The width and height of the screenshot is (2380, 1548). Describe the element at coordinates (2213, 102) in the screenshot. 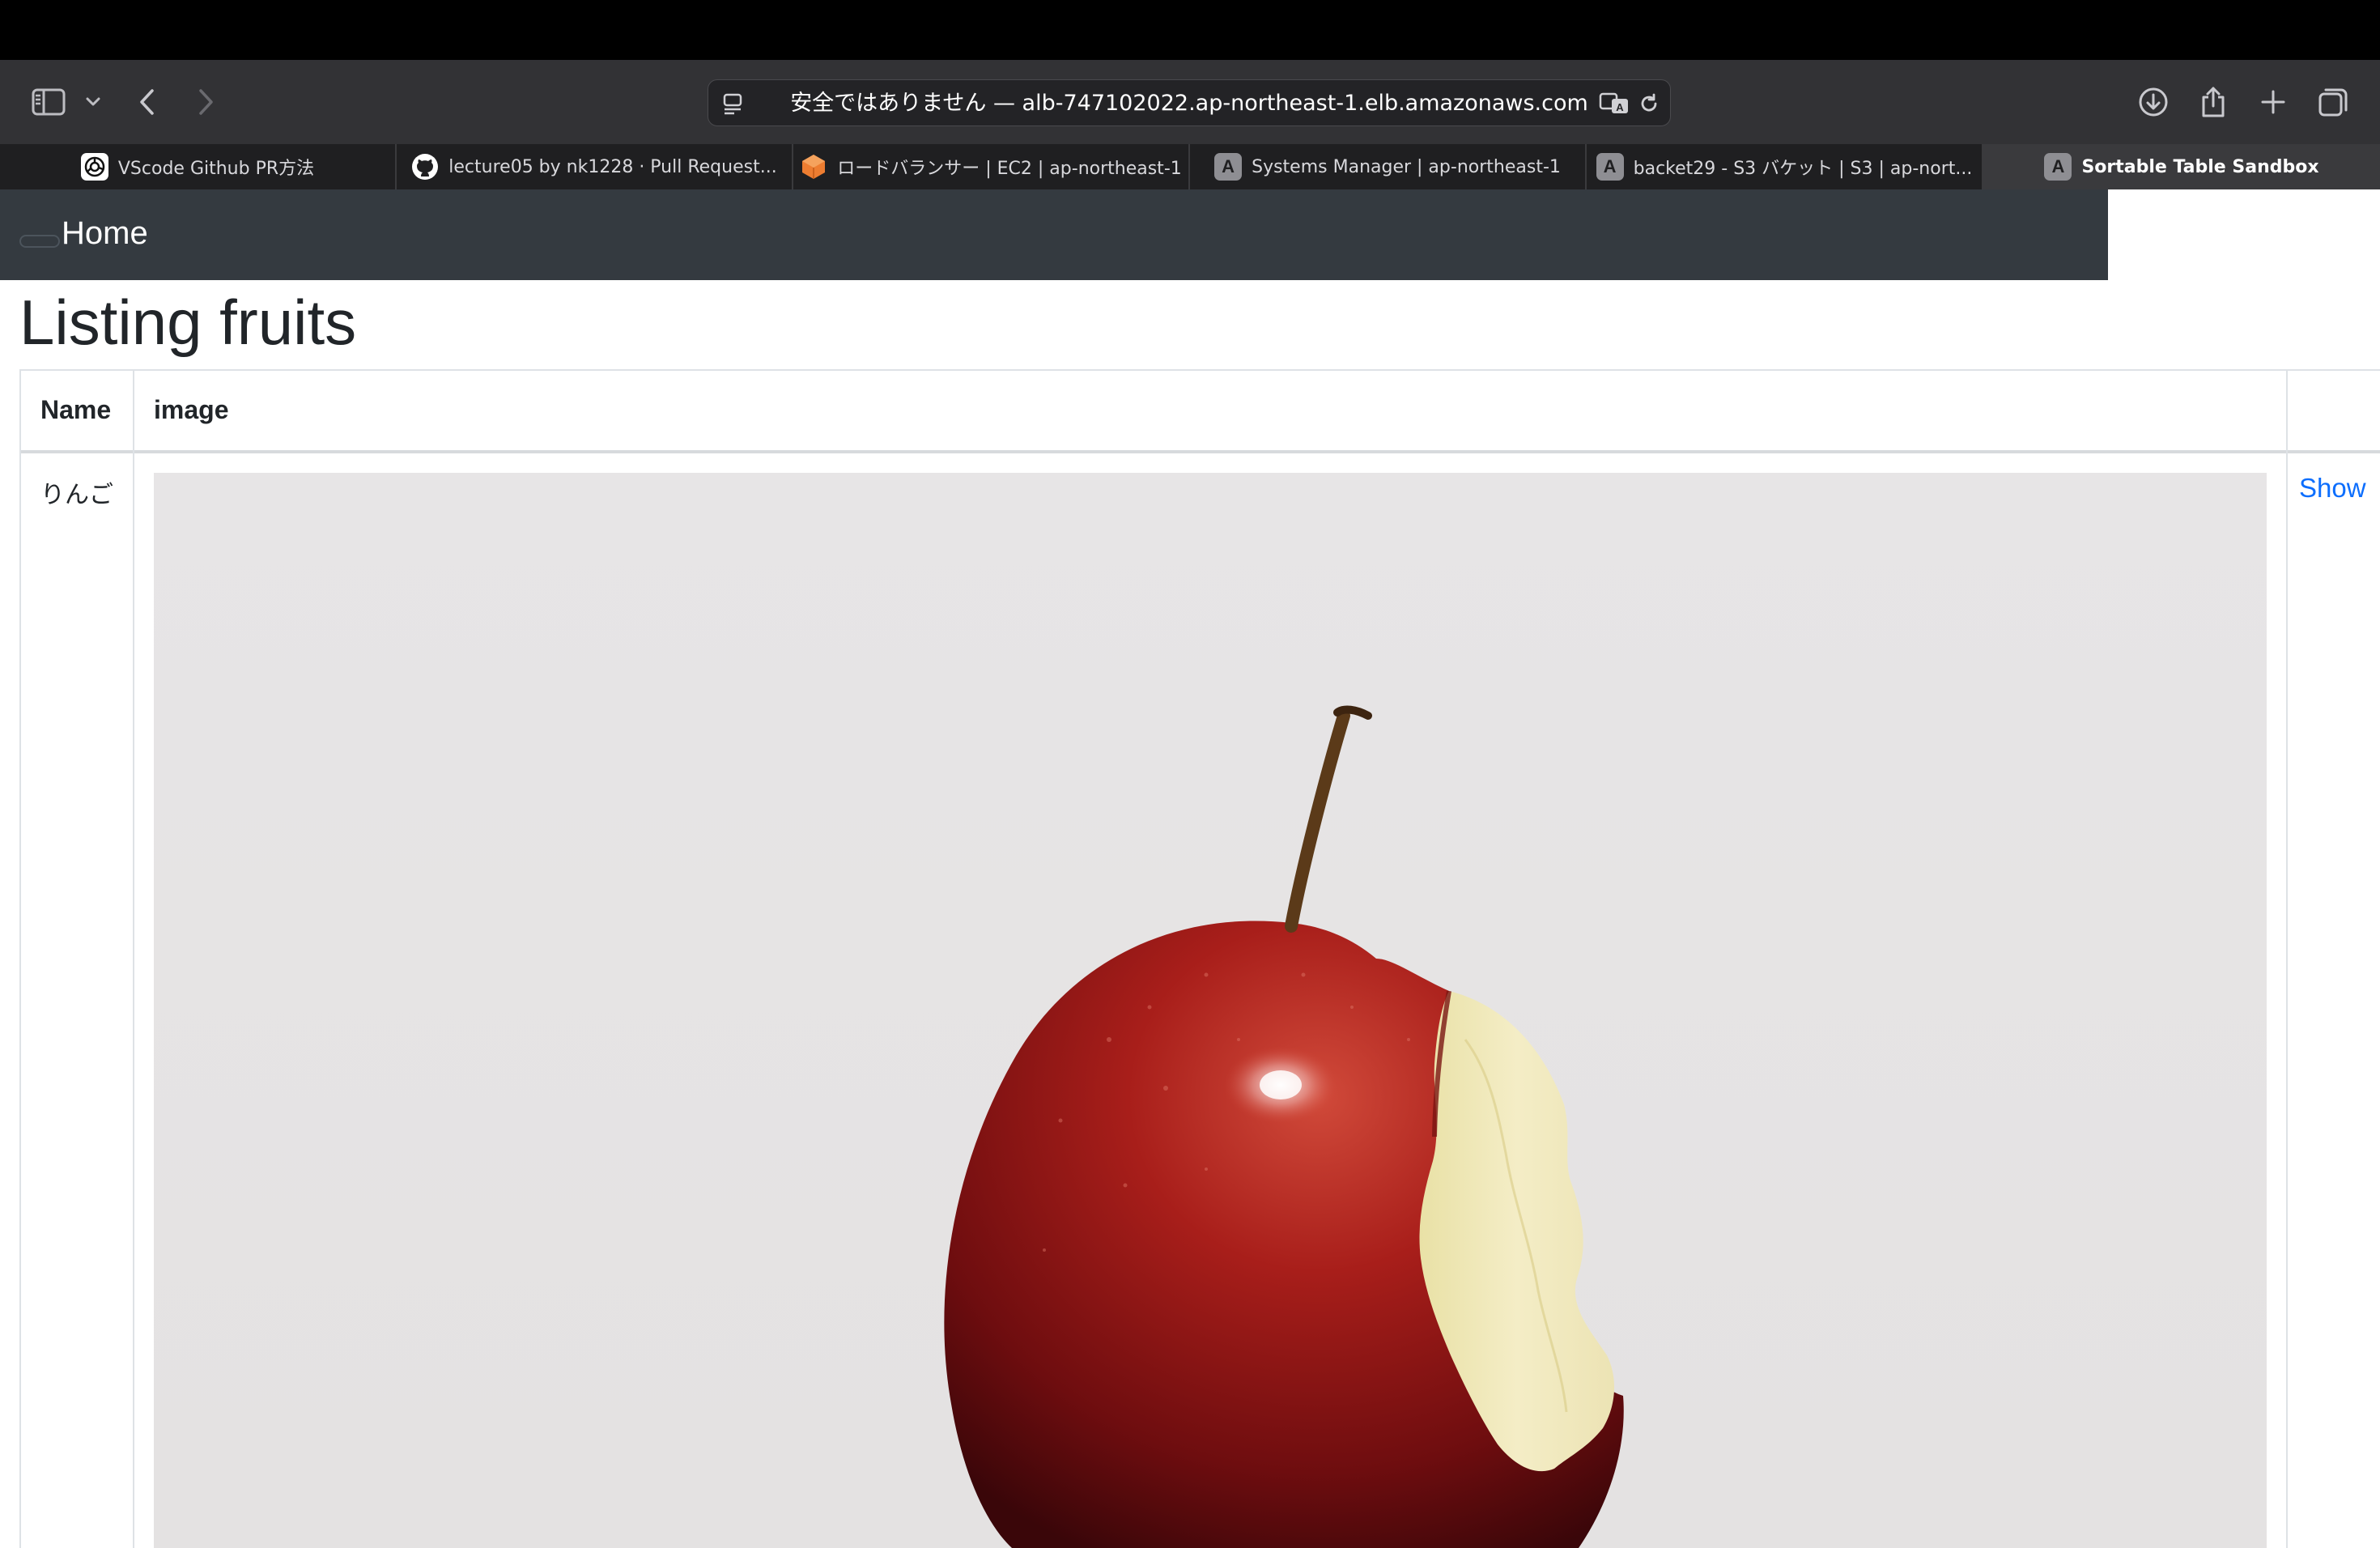

I see `share-icon` at that location.